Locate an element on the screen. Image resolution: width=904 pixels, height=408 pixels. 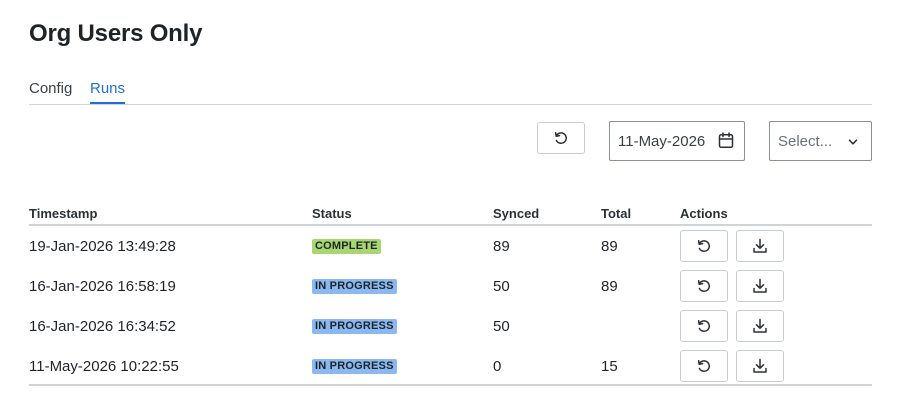
column-header-status: Status is located at coordinates (332, 213).